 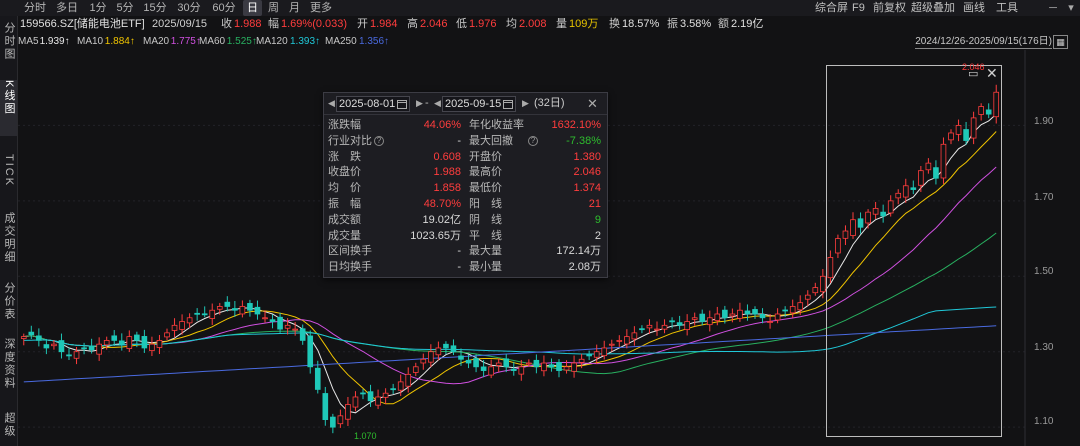 What do you see at coordinates (373, 104) in the screenshot?
I see `start-date-input: 2025-08-01` at bounding box center [373, 104].